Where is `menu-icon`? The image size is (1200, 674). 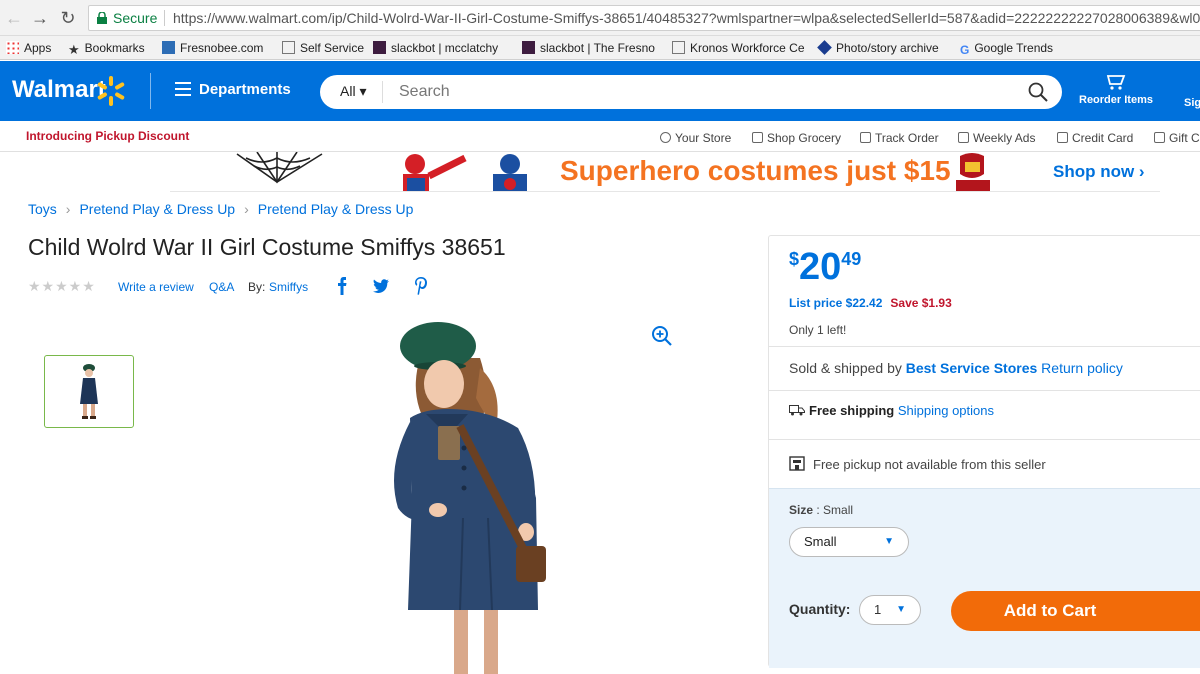
menu-icon is located at coordinates (183, 89).